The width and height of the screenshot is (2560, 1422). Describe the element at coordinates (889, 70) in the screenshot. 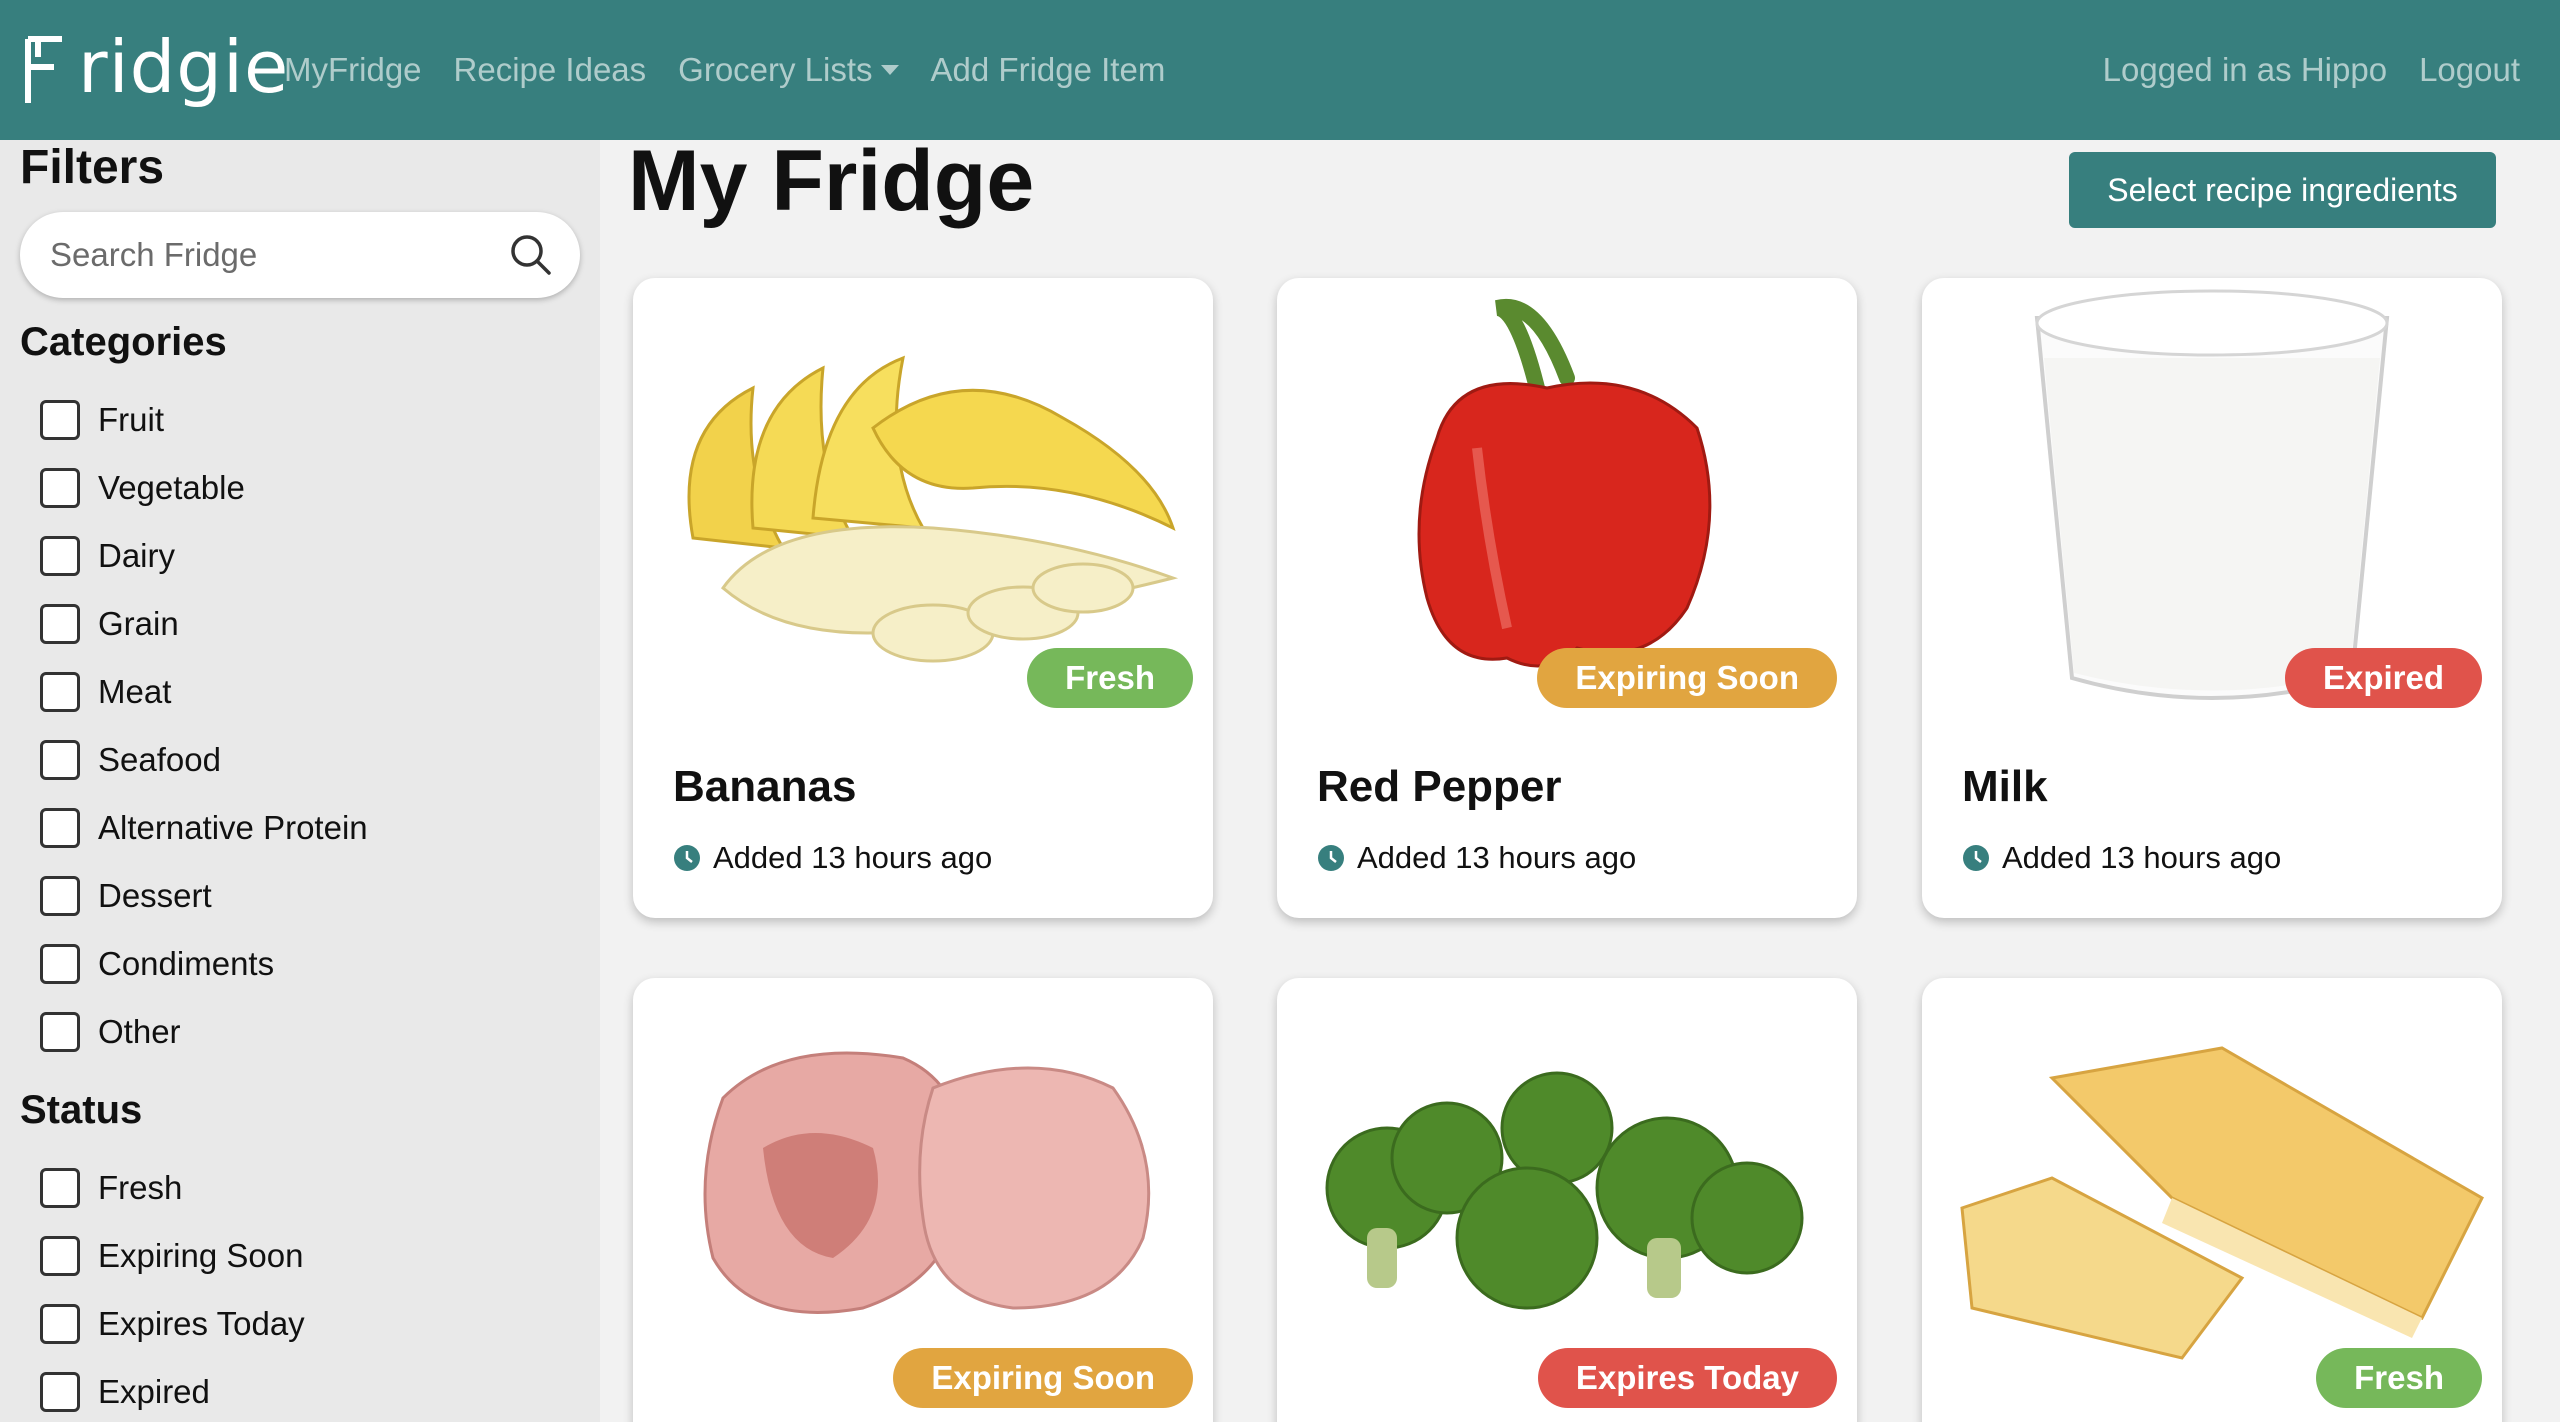

I see `chevron-down-icon` at that location.